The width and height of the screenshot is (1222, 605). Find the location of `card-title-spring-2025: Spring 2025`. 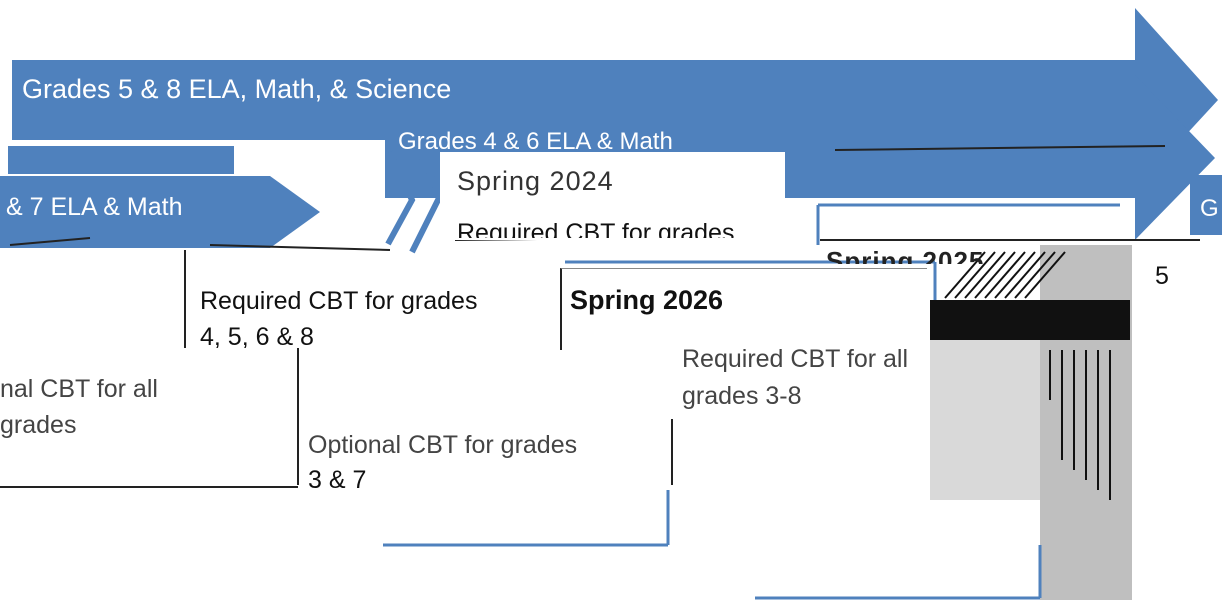

card-title-spring-2025: Spring 2025 is located at coordinates (905, 255).